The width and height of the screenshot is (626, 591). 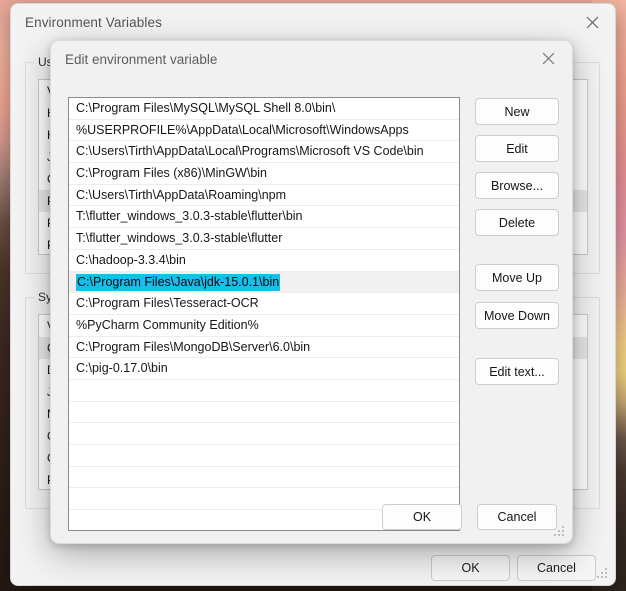 What do you see at coordinates (311, 60) in the screenshot?
I see `edit-dialog-titlebar: Edit environment variable` at bounding box center [311, 60].